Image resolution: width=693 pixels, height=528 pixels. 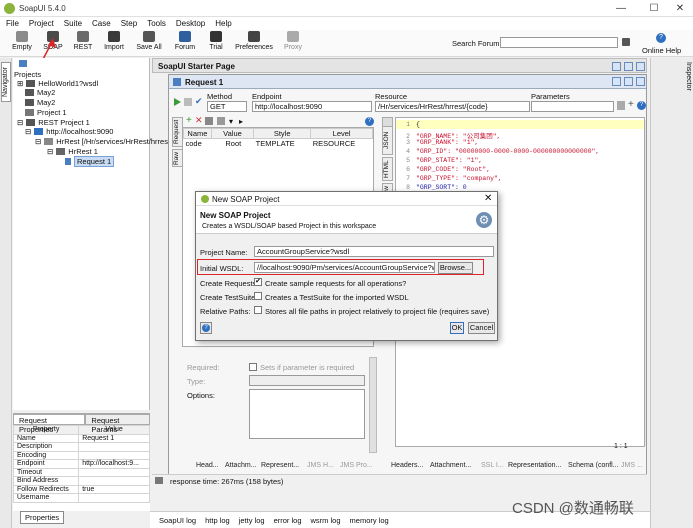 What do you see at coordinates (253, 367) in the screenshot?
I see `required-checkbox` at bounding box center [253, 367].